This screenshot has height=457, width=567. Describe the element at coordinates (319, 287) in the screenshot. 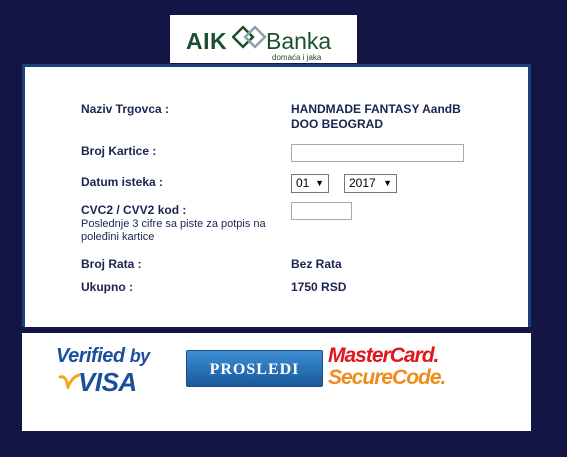

I see `total-value: 1750 RSD` at that location.